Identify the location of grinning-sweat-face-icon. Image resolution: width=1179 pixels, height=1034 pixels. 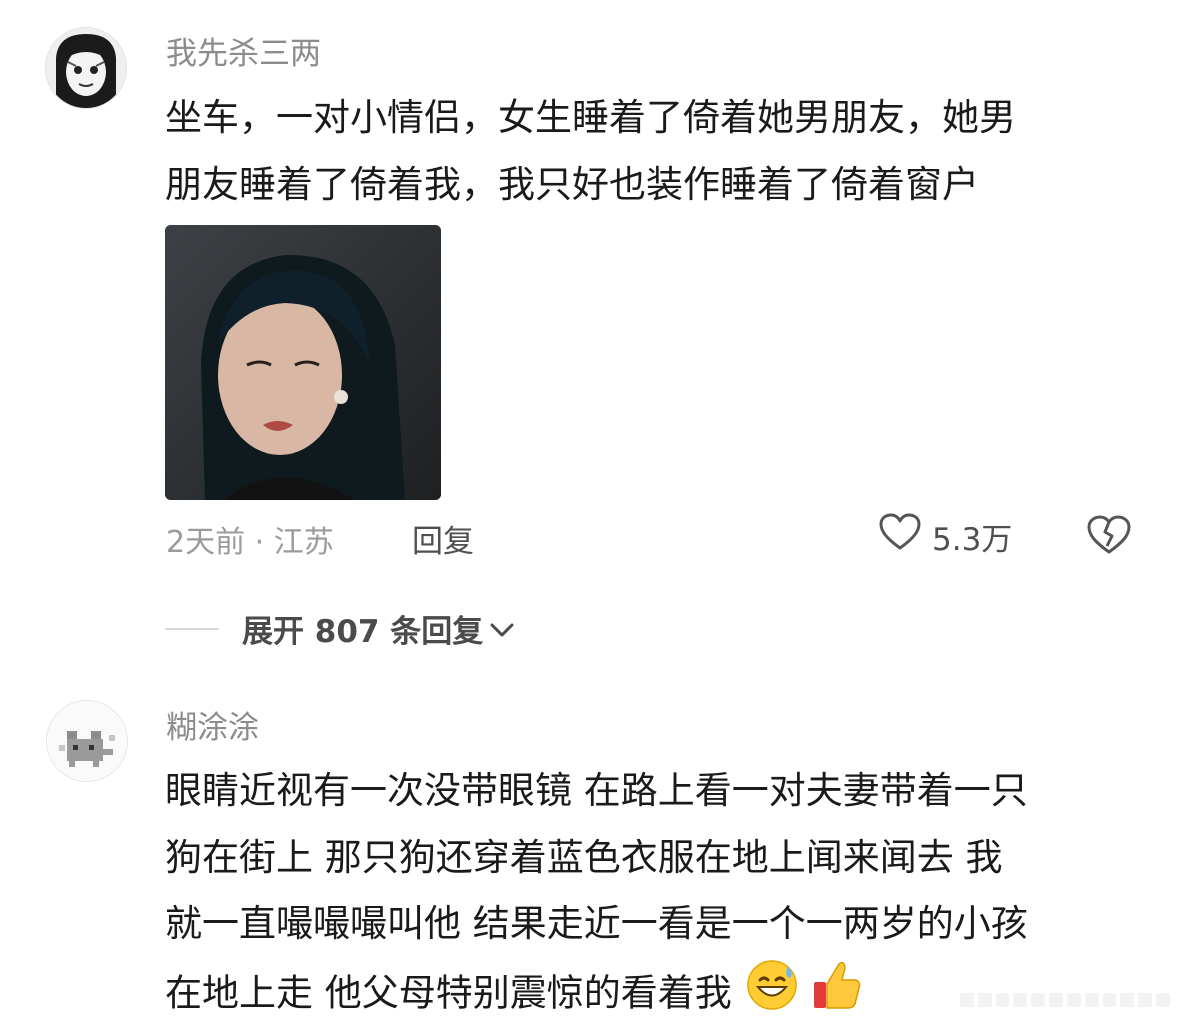
(772, 995).